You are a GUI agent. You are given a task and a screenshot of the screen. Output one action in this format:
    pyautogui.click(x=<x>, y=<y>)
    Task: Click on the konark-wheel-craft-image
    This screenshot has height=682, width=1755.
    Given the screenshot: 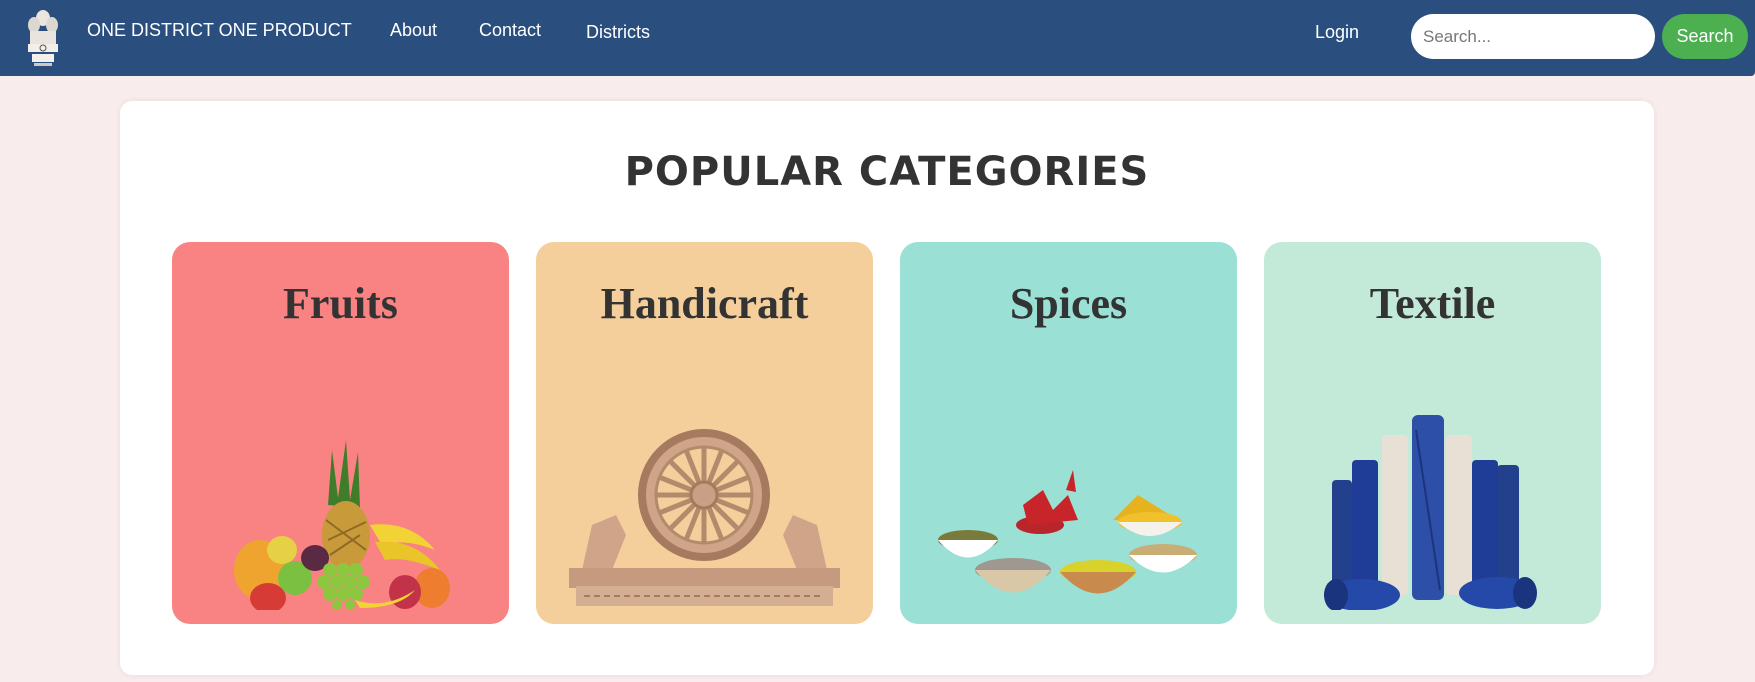 What is the action you would take?
    pyautogui.click(x=704, y=517)
    